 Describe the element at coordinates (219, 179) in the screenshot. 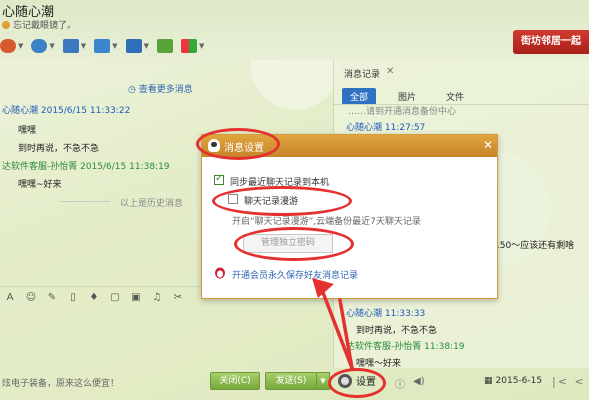

I see `sync-checkbox` at that location.